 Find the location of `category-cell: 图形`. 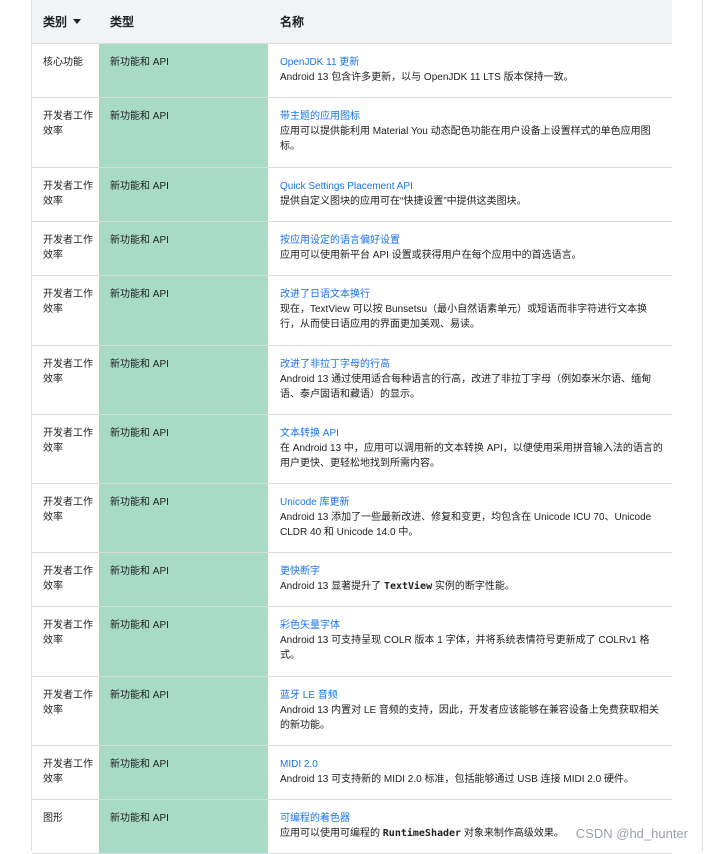

category-cell: 图形 is located at coordinates (65, 826).